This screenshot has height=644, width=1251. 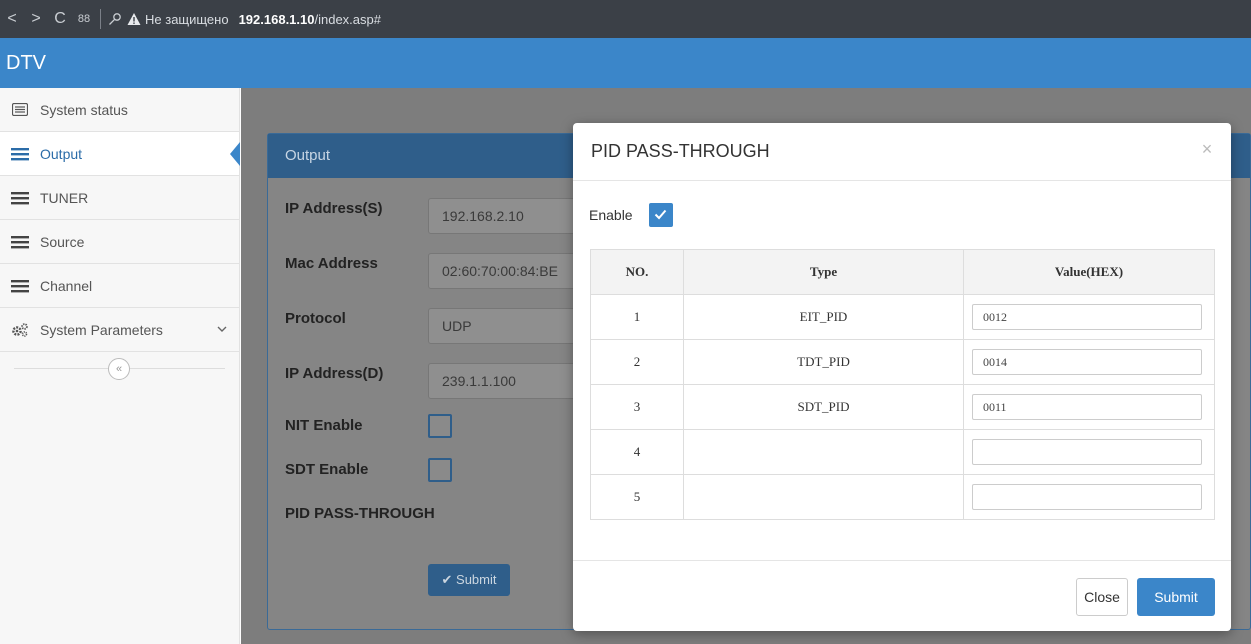 I want to click on table-row: 1 EIT_PID 0012, so click(x=902, y=317).